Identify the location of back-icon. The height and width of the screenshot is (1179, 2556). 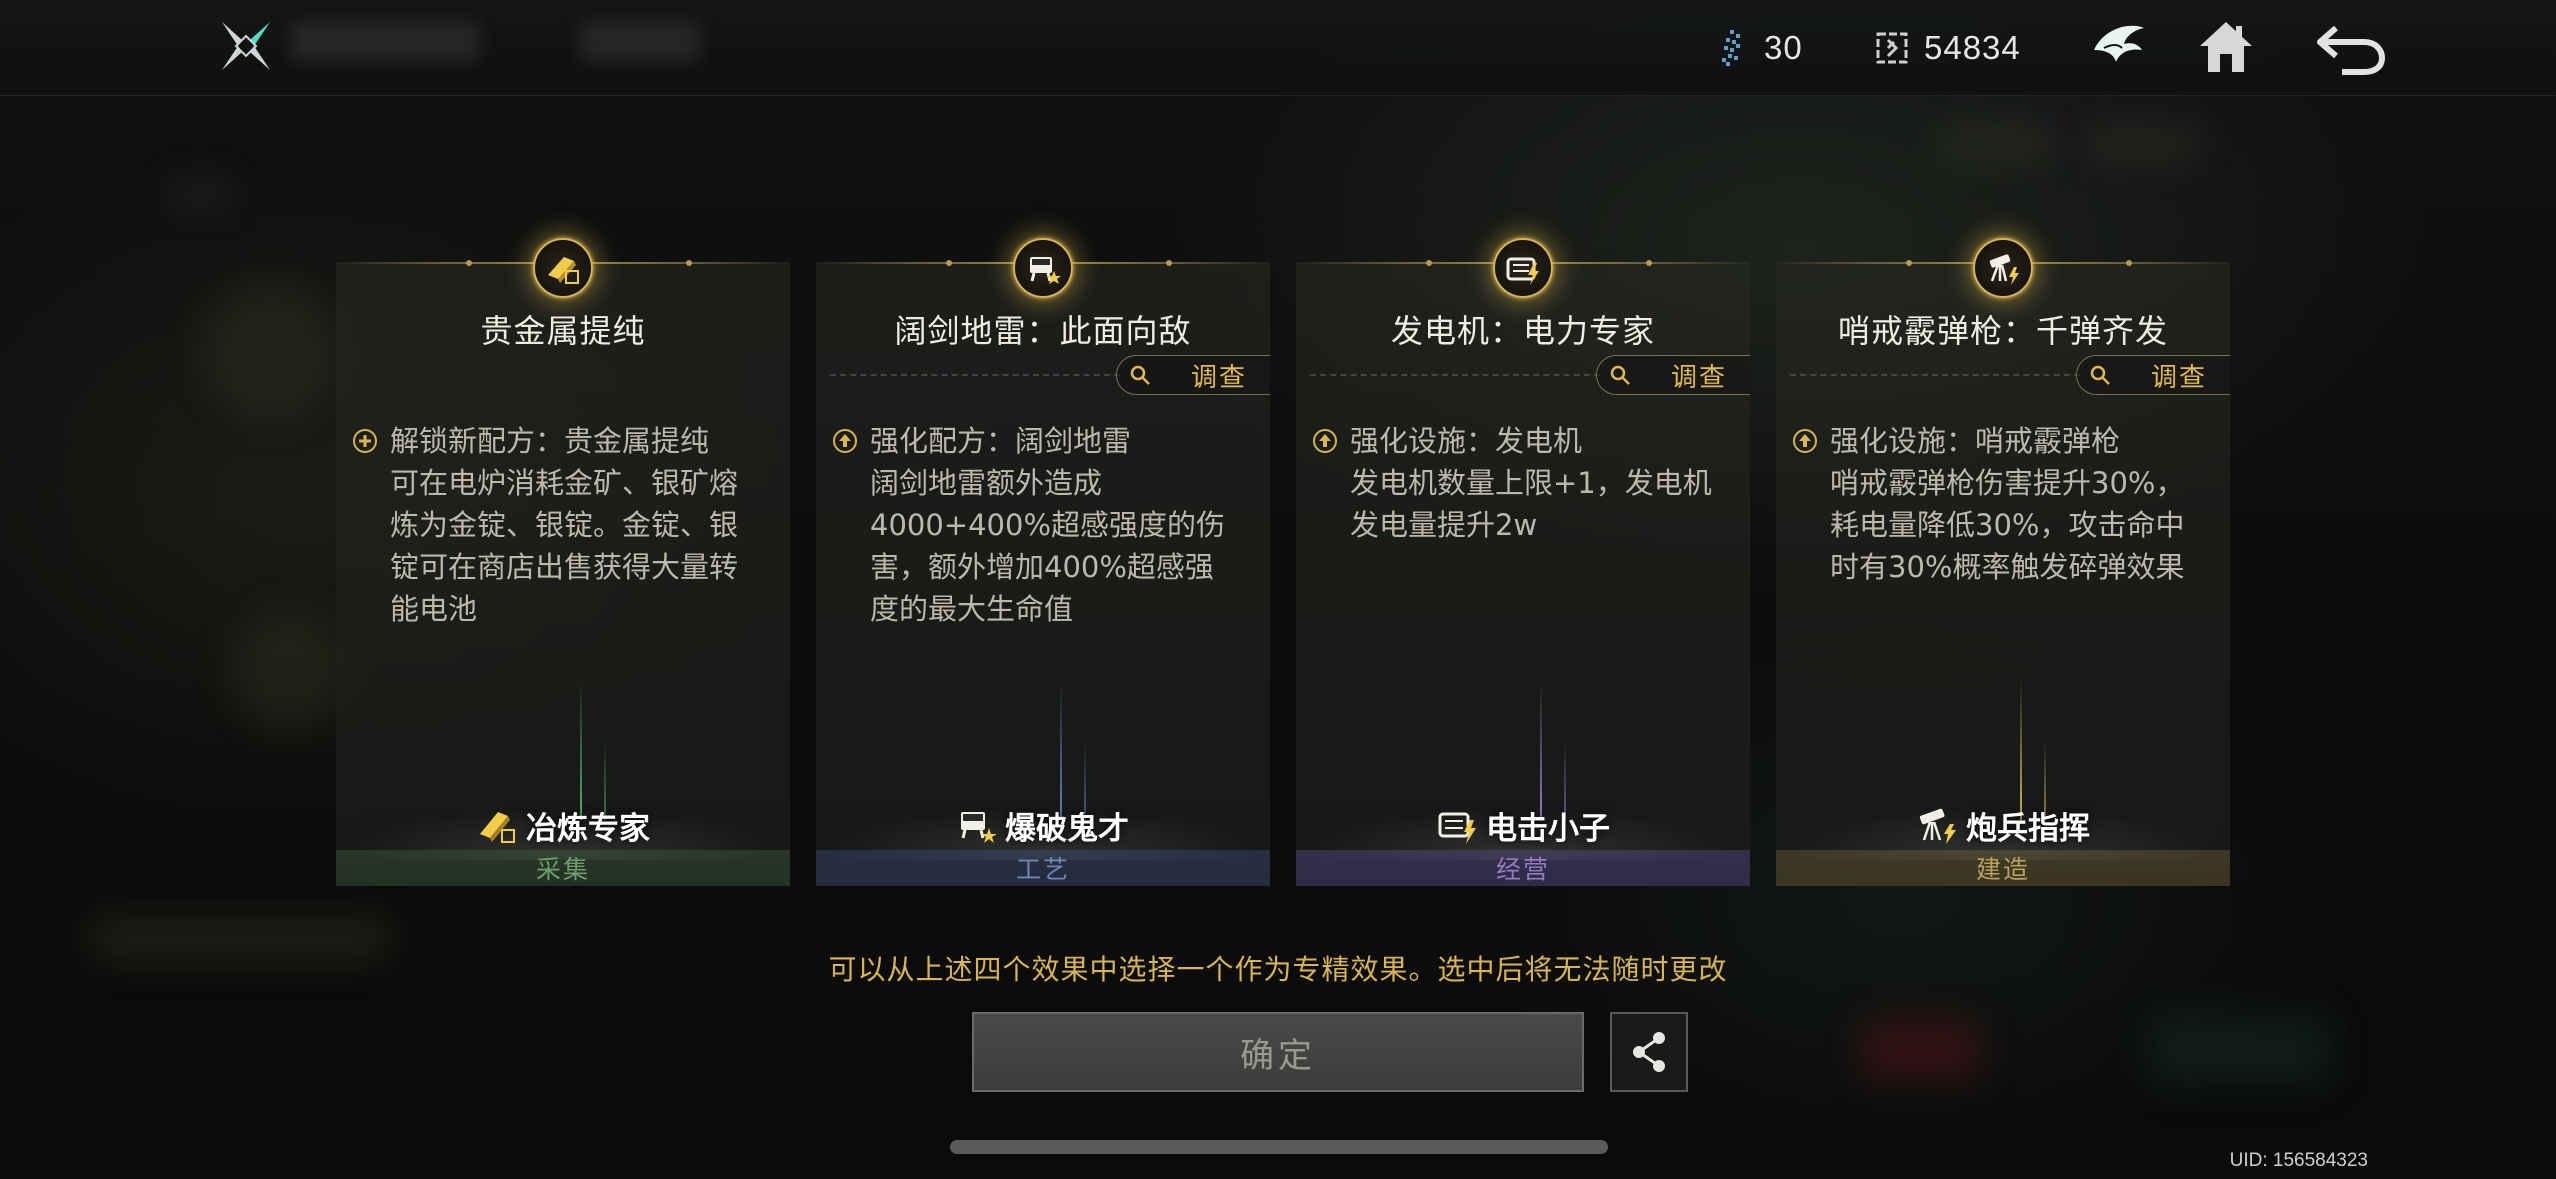
(2350, 46).